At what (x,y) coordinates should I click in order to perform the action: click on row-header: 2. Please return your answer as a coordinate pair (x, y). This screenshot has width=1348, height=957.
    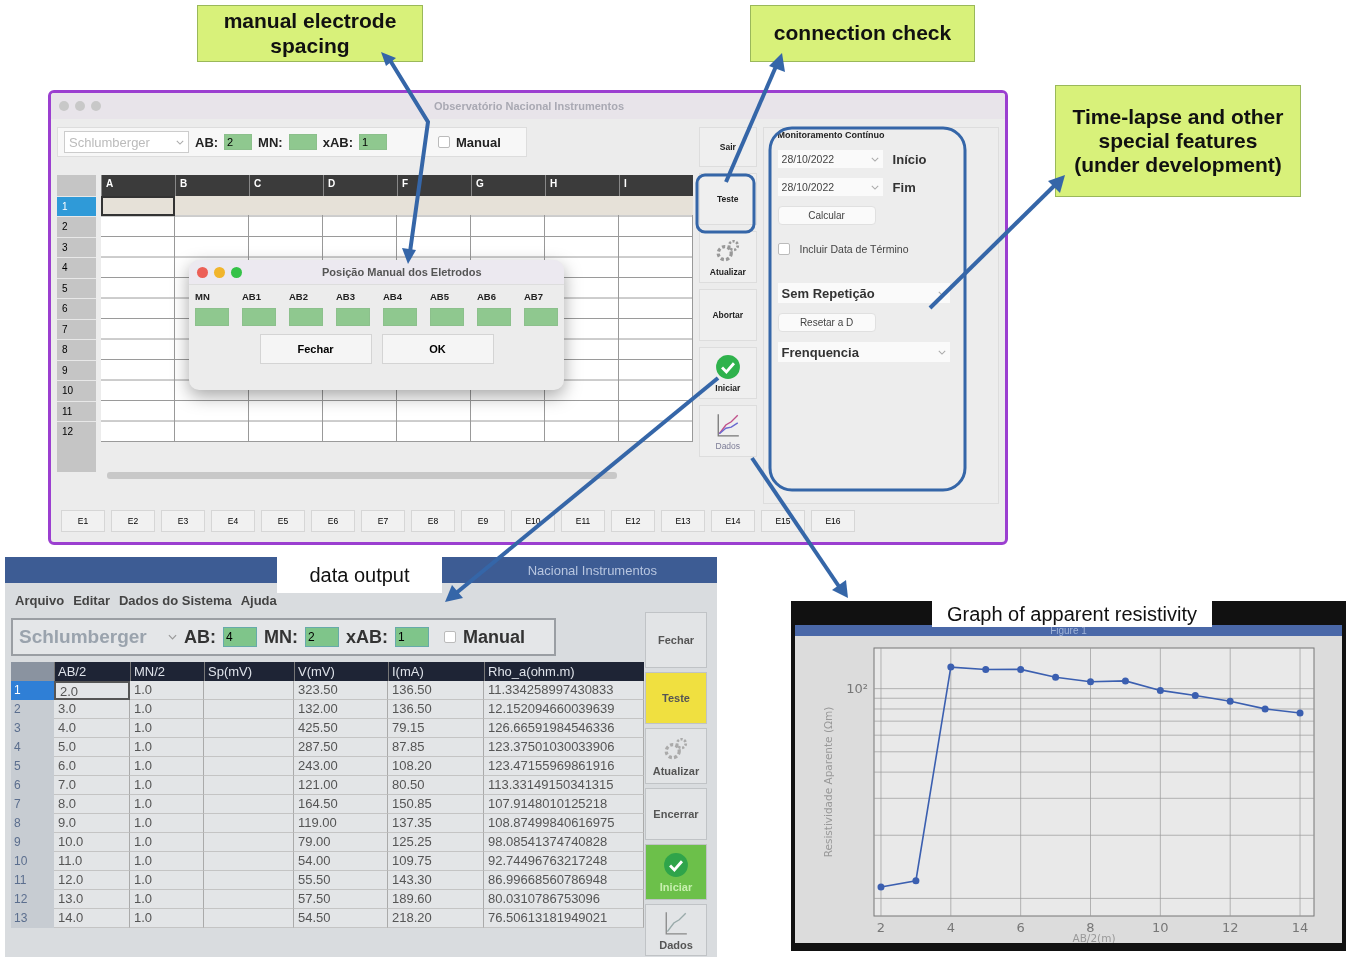
    Looking at the image, I should click on (76, 226).